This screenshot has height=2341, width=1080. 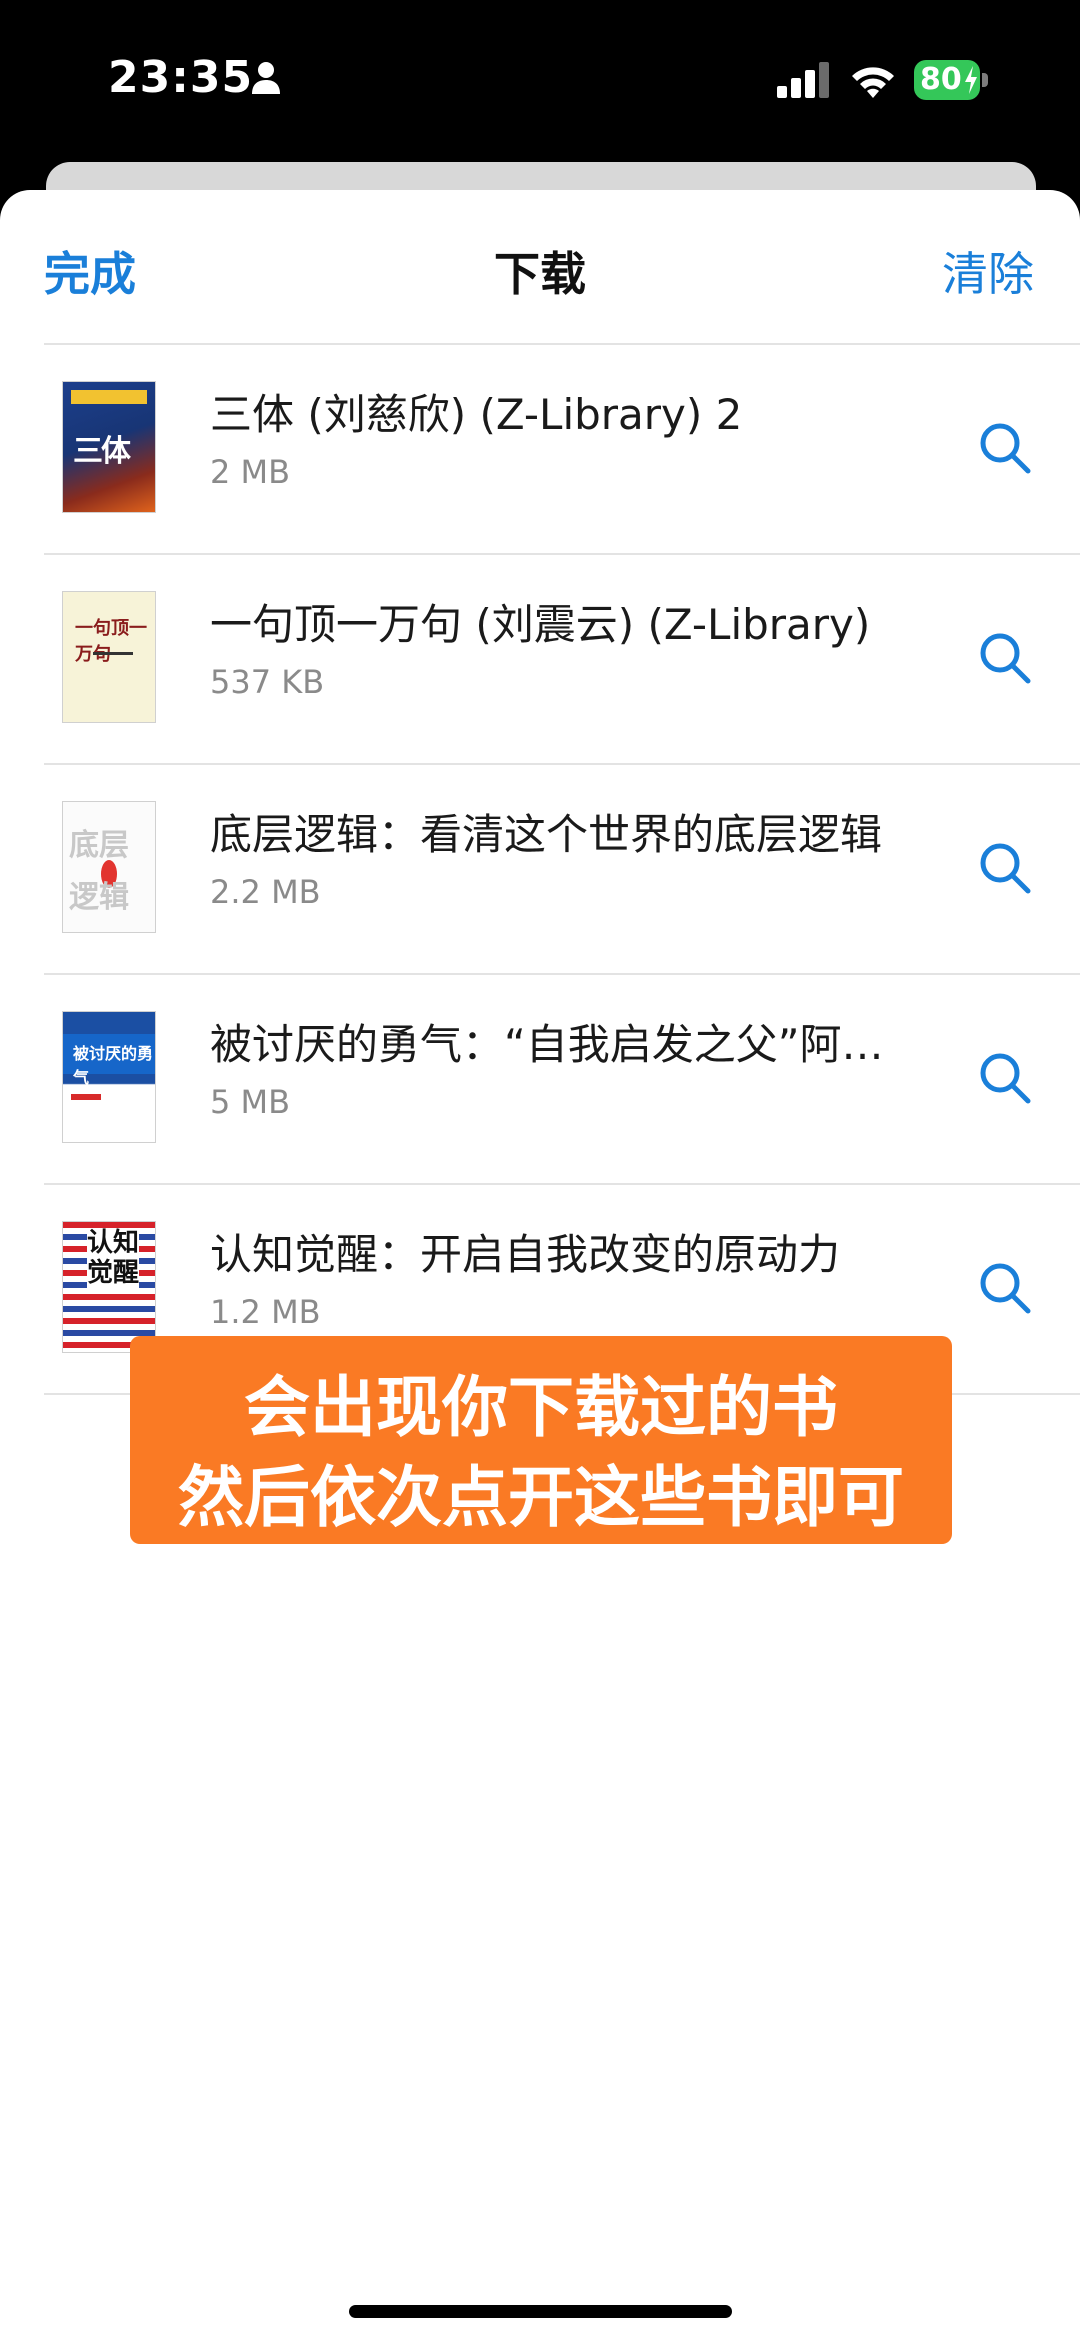 What do you see at coordinates (113, 1258) in the screenshot?
I see `cover-title: 认知觉醒` at bounding box center [113, 1258].